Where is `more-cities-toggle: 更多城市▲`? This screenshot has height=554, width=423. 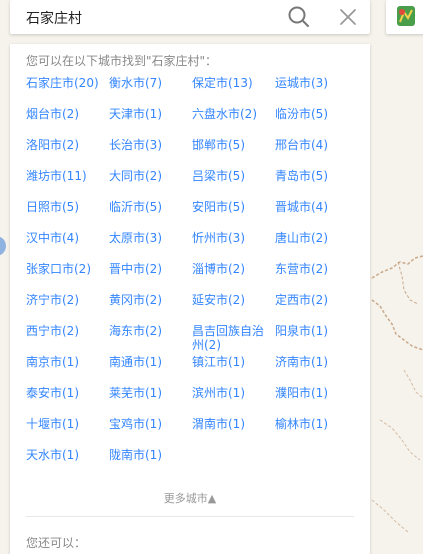
more-cities-toggle: 更多城市▲ is located at coordinates (190, 498).